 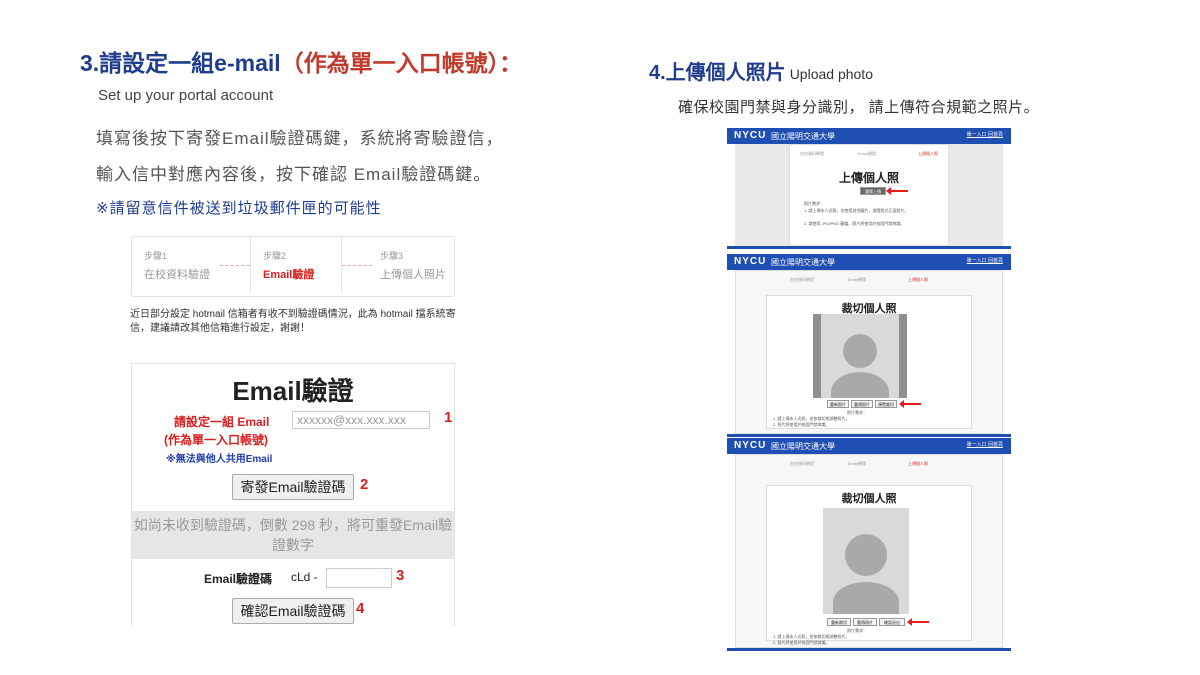 I want to click on step-3-label: 上傳個人照片, so click(x=413, y=275).